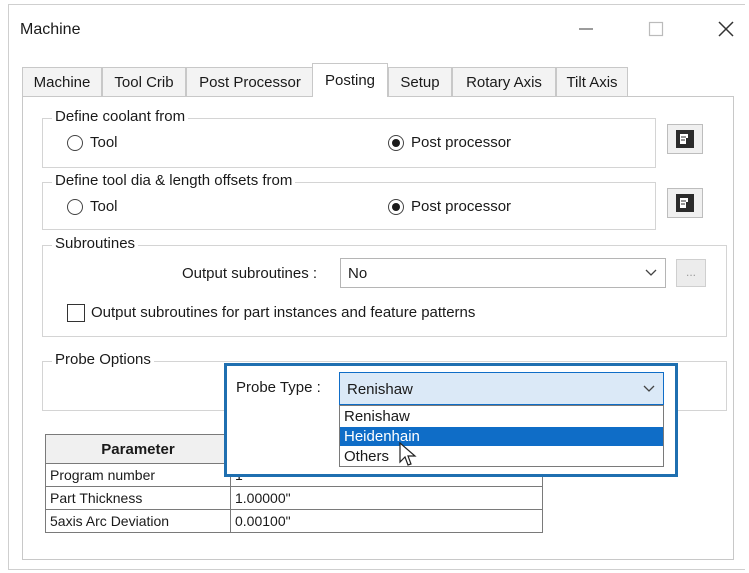 The width and height of the screenshot is (749, 573). Describe the element at coordinates (501, 416) in the screenshot. I see `probe-option-renishaw: Renishaw` at that location.